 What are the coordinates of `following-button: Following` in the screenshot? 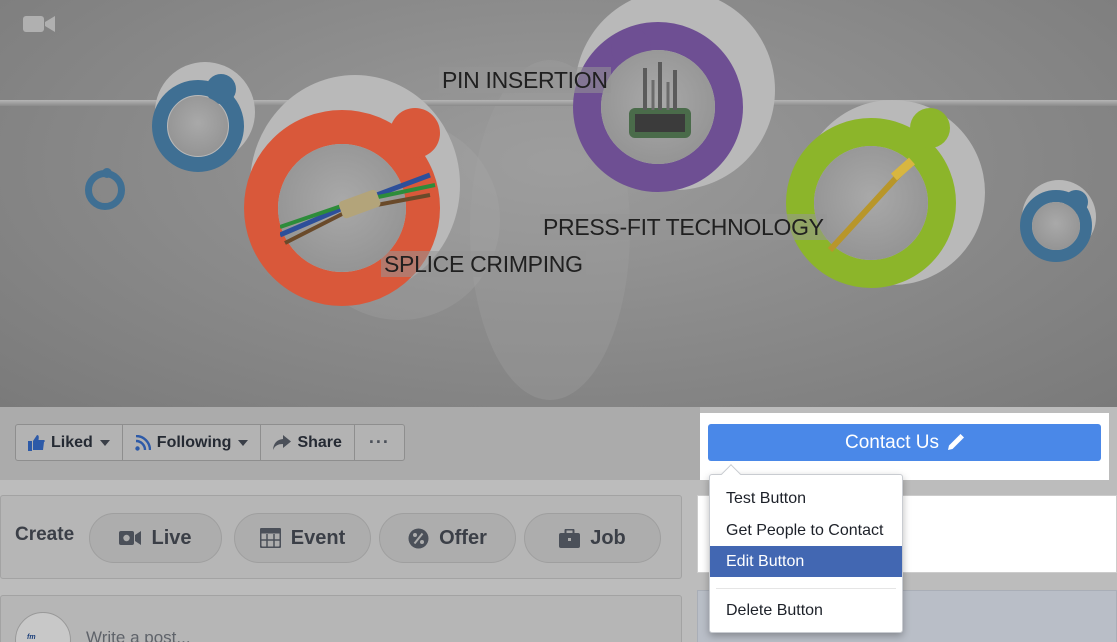 It's located at (192, 442).